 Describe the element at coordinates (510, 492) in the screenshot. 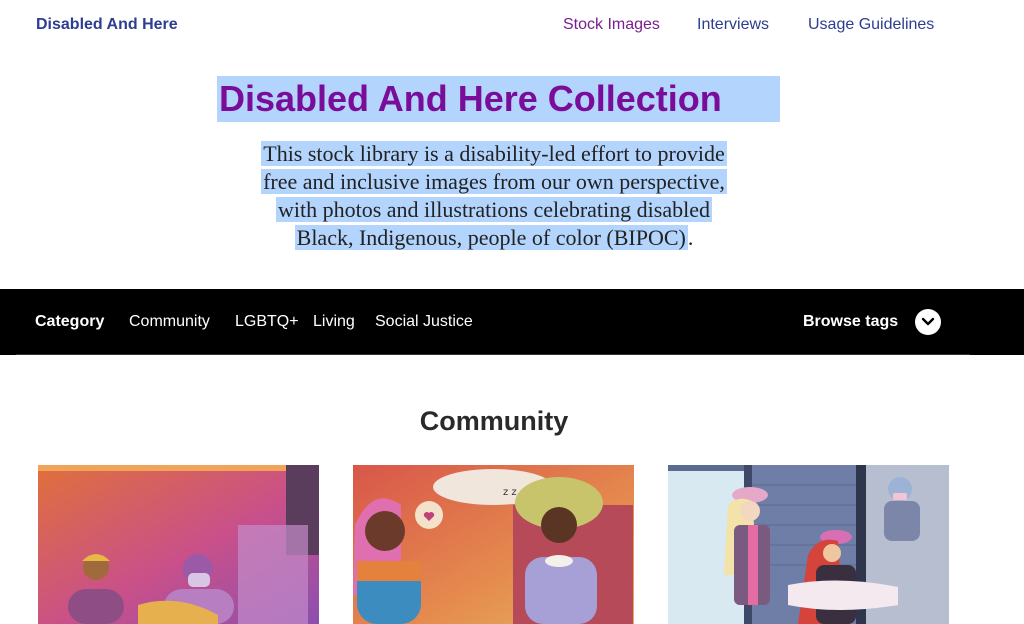

I see `svg-text: z z` at that location.